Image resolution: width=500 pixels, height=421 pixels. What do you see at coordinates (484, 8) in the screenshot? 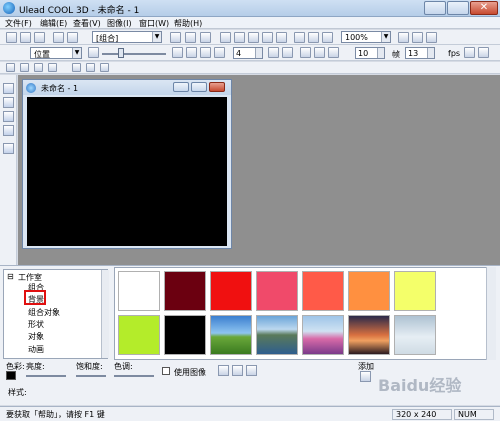
I see `close-button: ✕` at bounding box center [484, 8].